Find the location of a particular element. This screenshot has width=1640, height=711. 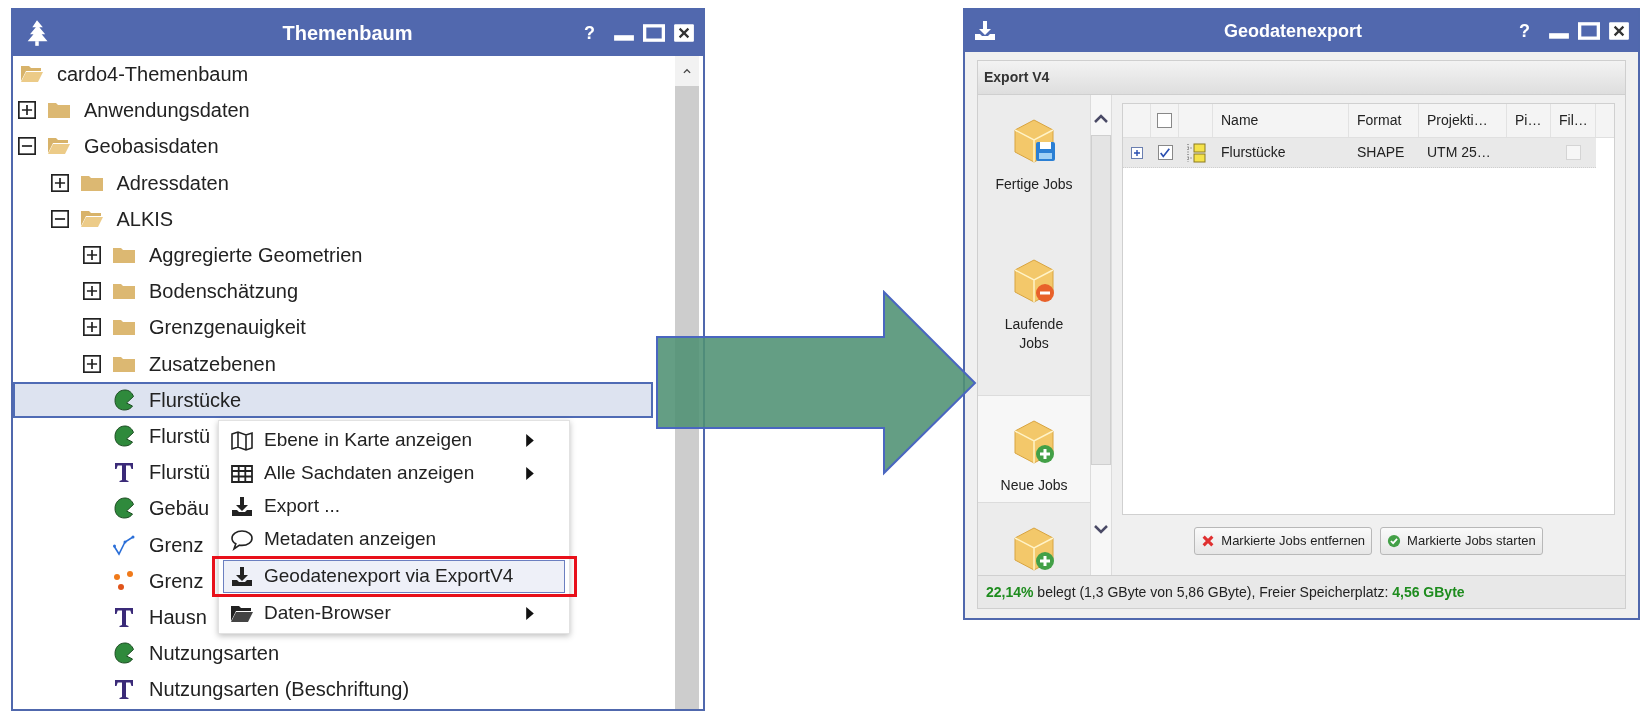

tree-item-label: Geobasisdaten is located at coordinates (151, 147).